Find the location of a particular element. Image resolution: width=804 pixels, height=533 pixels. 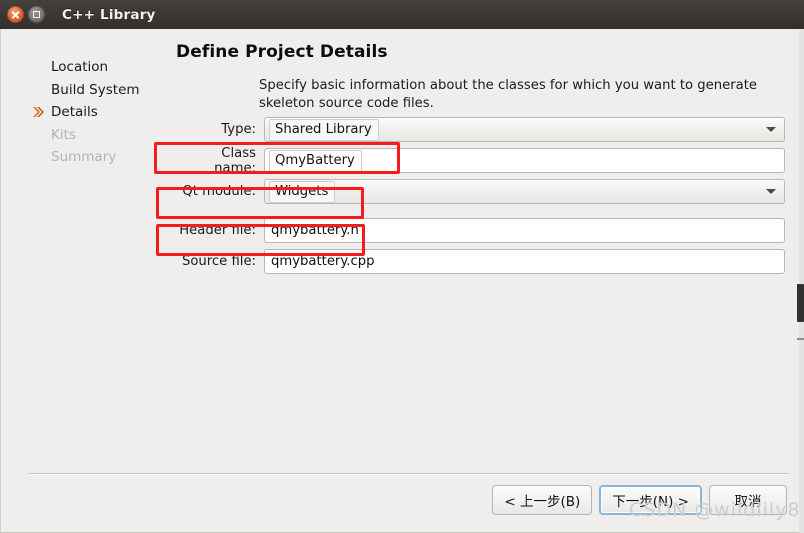

sidebar-item-build-system: Build System is located at coordinates (98, 90).